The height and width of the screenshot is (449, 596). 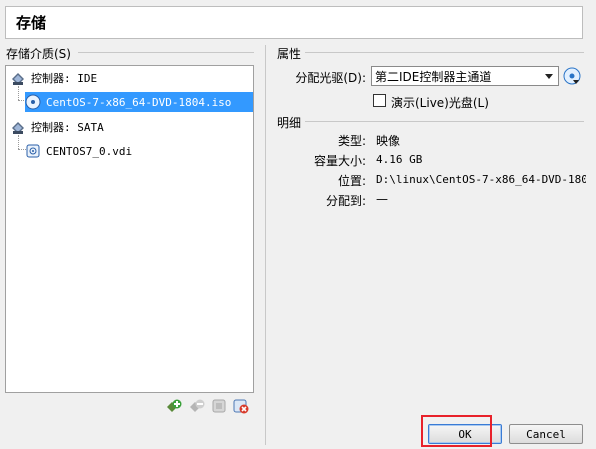 I want to click on attributes-section-divider, so click(x=444, y=52).